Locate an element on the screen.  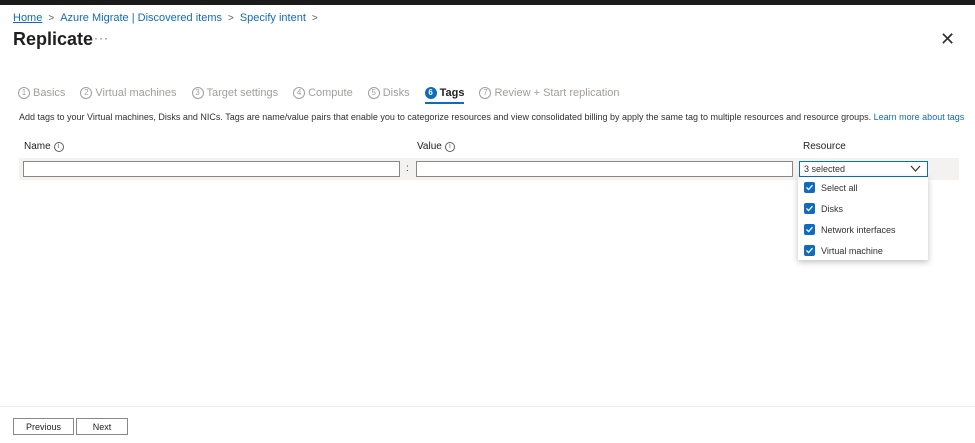
step-number: 7 is located at coordinates (485, 92).